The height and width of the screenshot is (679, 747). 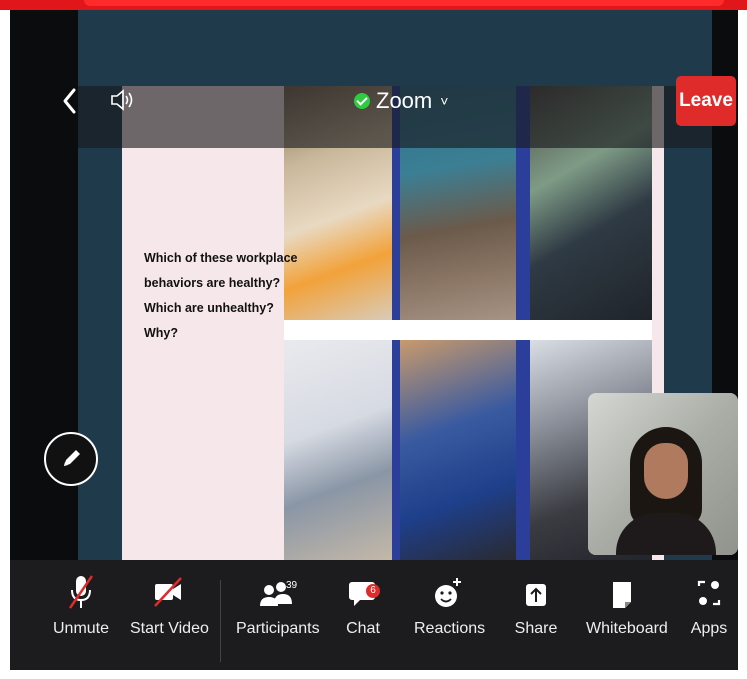 What do you see at coordinates (212, 283) in the screenshot?
I see `slide-text-line: behaviors are healthy?` at bounding box center [212, 283].